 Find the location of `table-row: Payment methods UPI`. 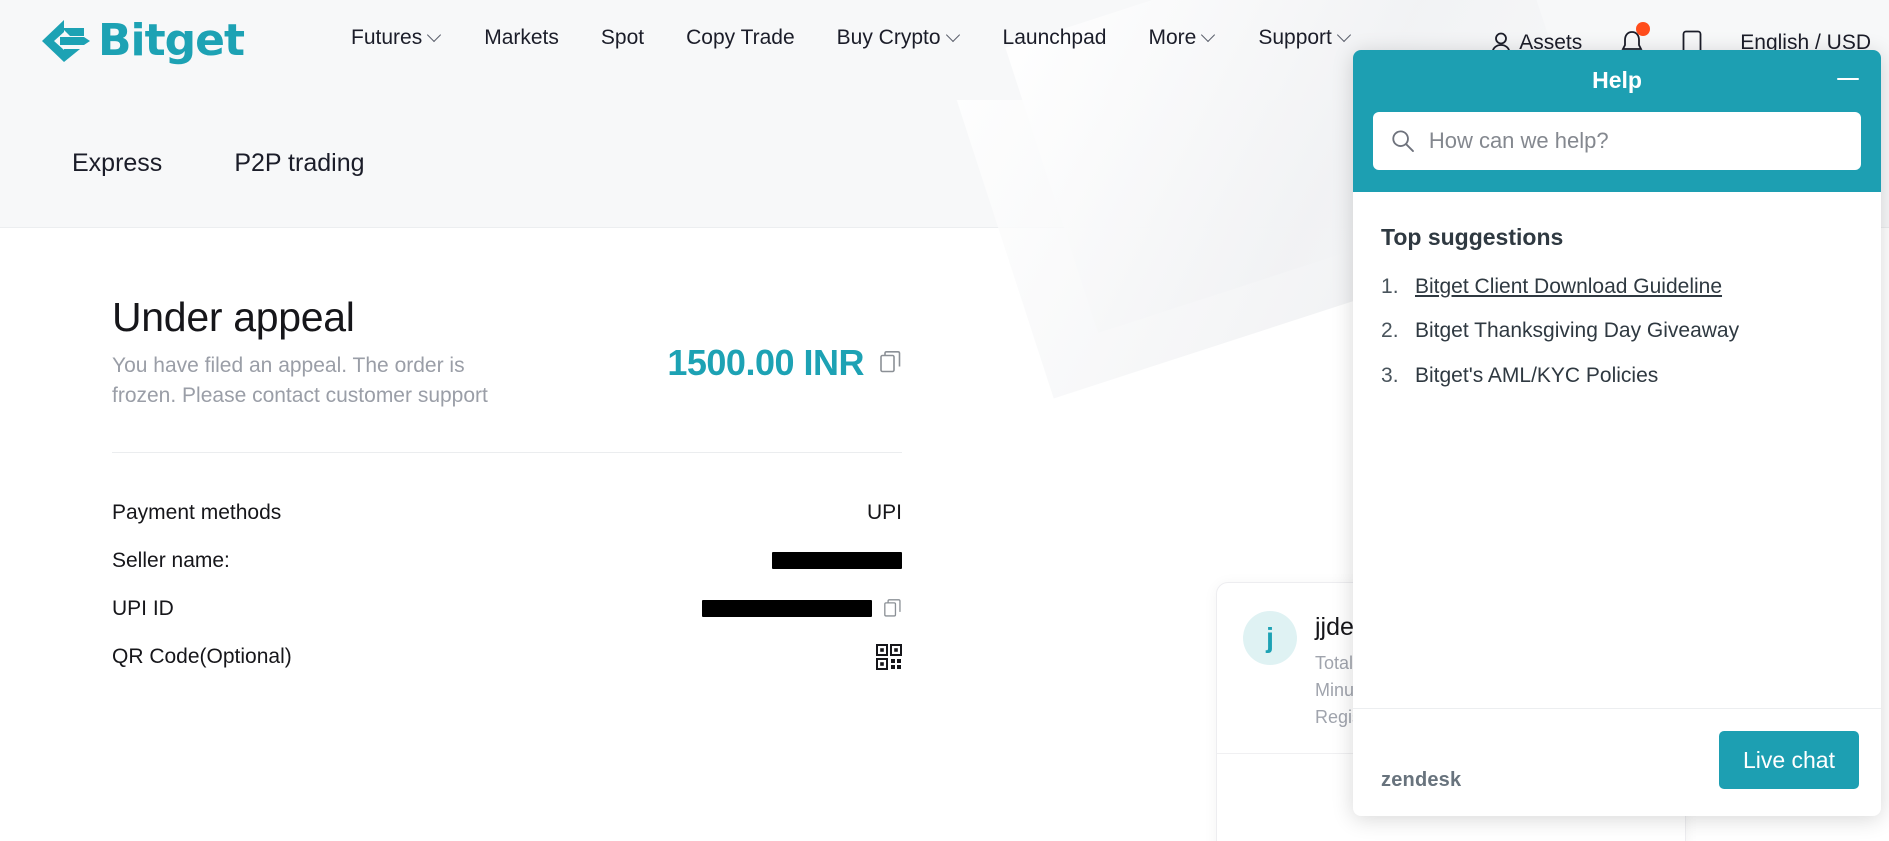

table-row: Payment methods UPI is located at coordinates (507, 513).